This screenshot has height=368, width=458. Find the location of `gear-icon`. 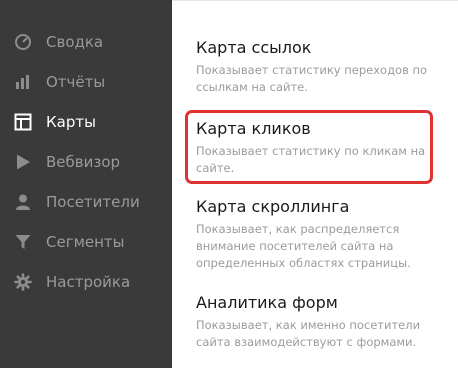

gear-icon is located at coordinates (23, 282).